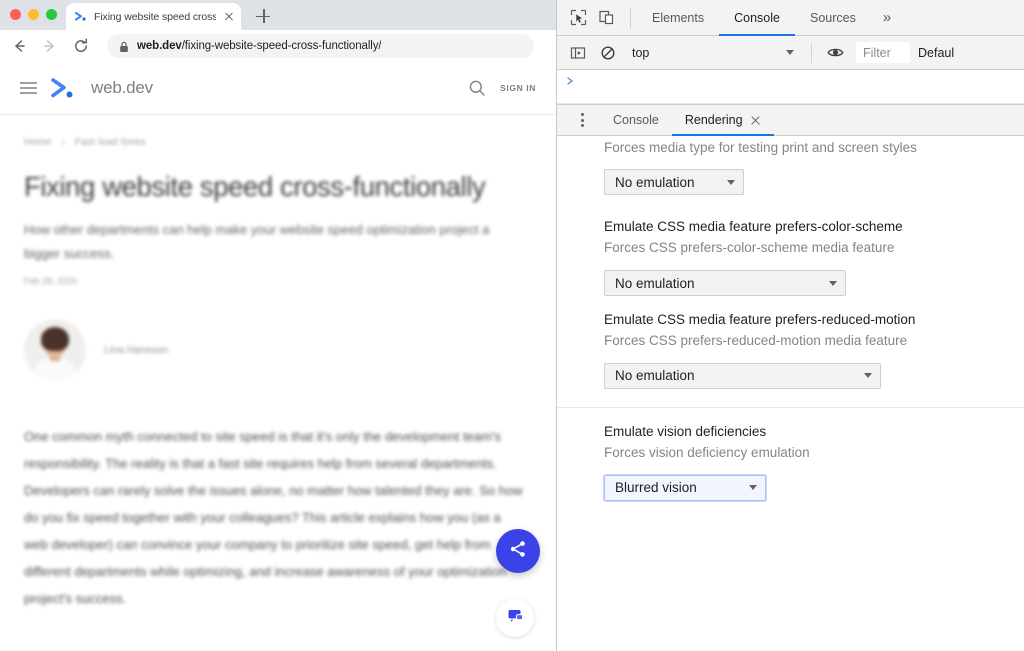 This screenshot has width=1024, height=651. What do you see at coordinates (159, 46) in the screenshot?
I see `url-domain: web.dev` at bounding box center [159, 46].